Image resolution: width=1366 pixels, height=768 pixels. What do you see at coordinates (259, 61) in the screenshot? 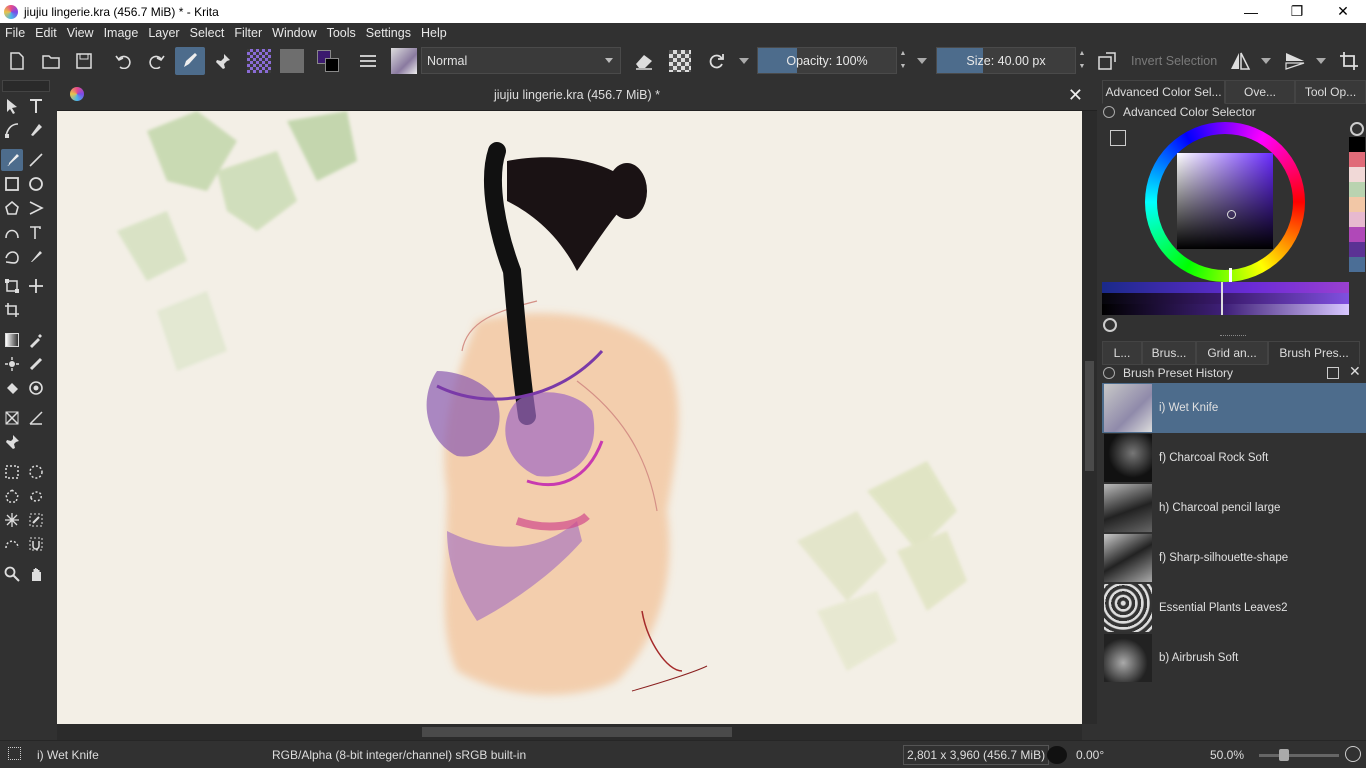
I see `pattern-icon` at bounding box center [259, 61].